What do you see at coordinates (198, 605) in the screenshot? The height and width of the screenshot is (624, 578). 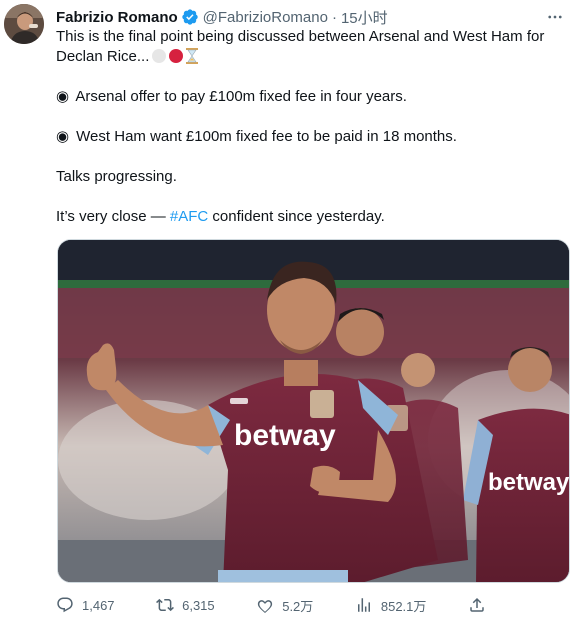 I see `retweet-count: 6,315` at bounding box center [198, 605].